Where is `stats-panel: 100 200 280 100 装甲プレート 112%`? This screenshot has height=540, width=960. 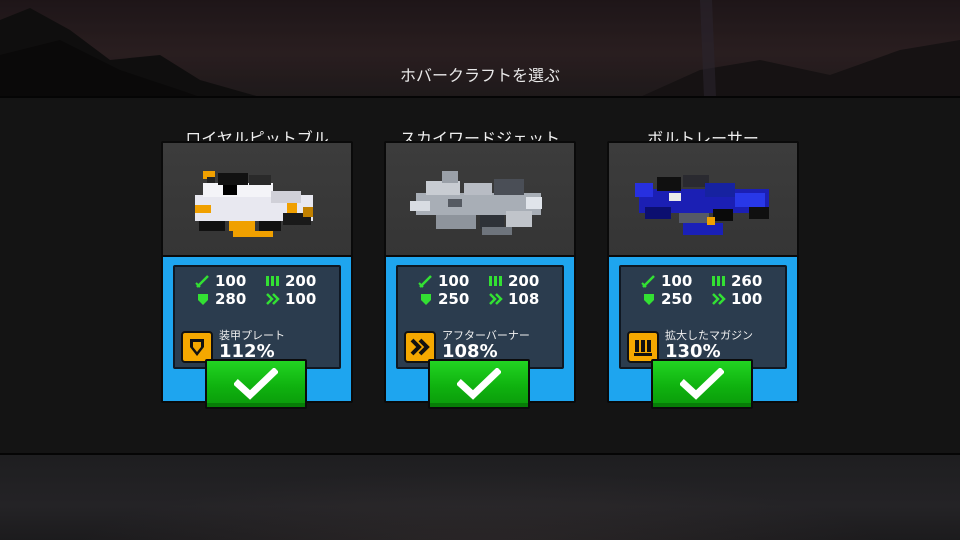
stats-panel: 100 200 280 100 装甲プレート 112% is located at coordinates (257, 317).